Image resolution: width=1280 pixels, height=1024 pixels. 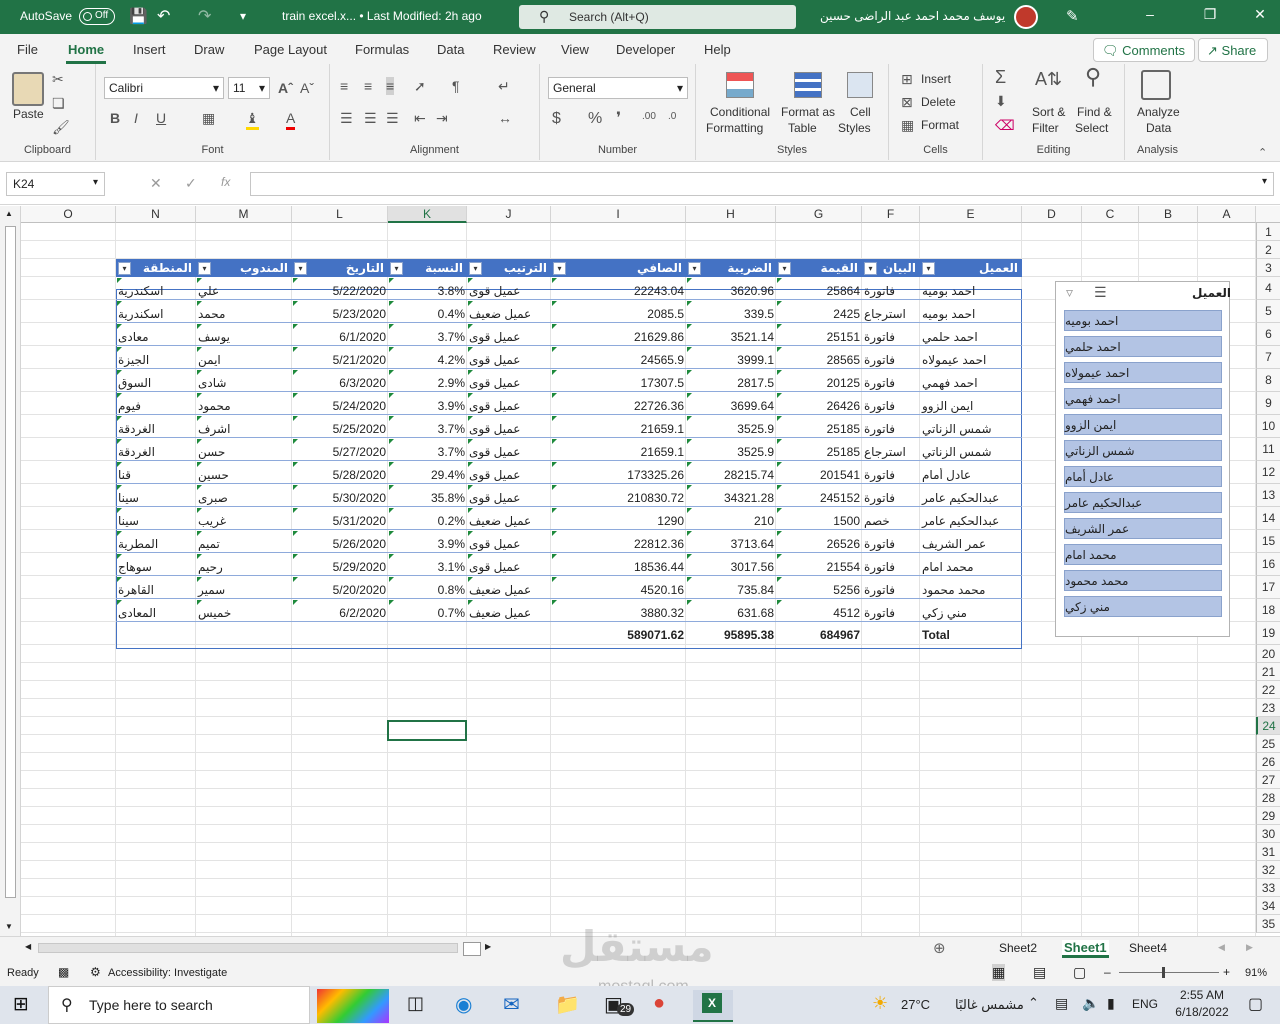 I want to click on multi-select-icon: ☰, so click(x=1100, y=292).